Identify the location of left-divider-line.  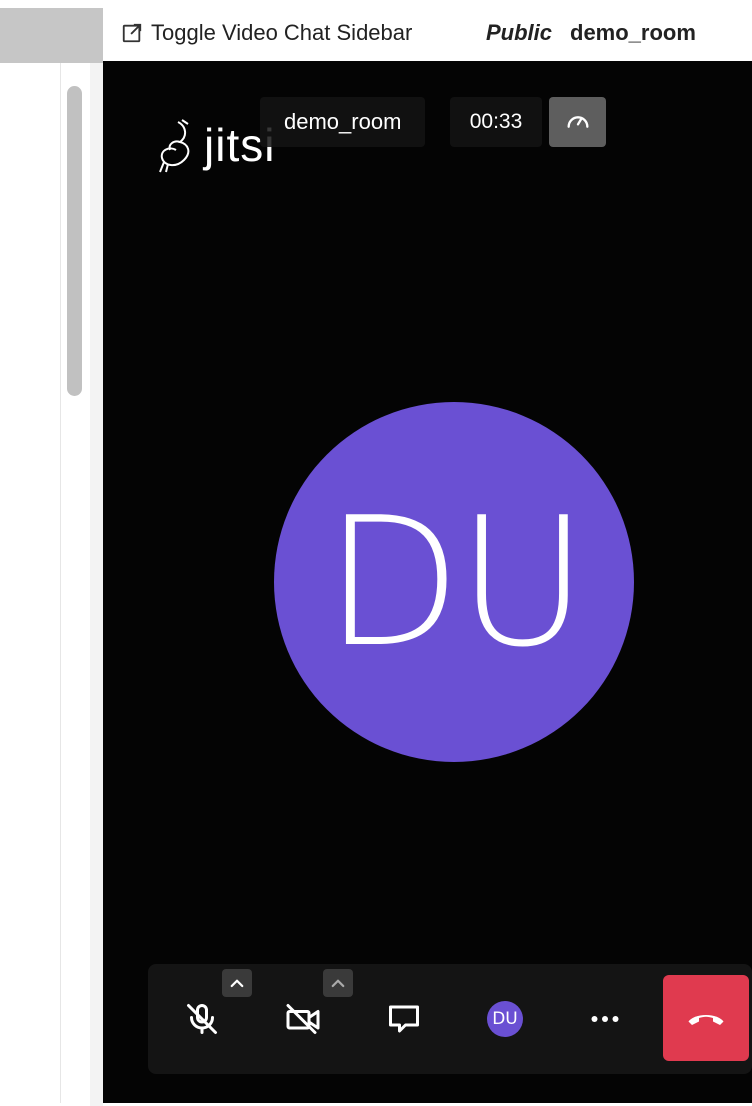
(60, 583).